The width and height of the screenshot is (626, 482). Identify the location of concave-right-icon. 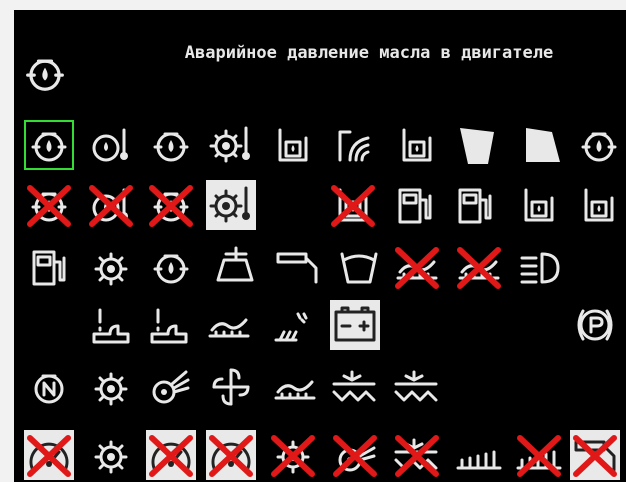
(541, 145).